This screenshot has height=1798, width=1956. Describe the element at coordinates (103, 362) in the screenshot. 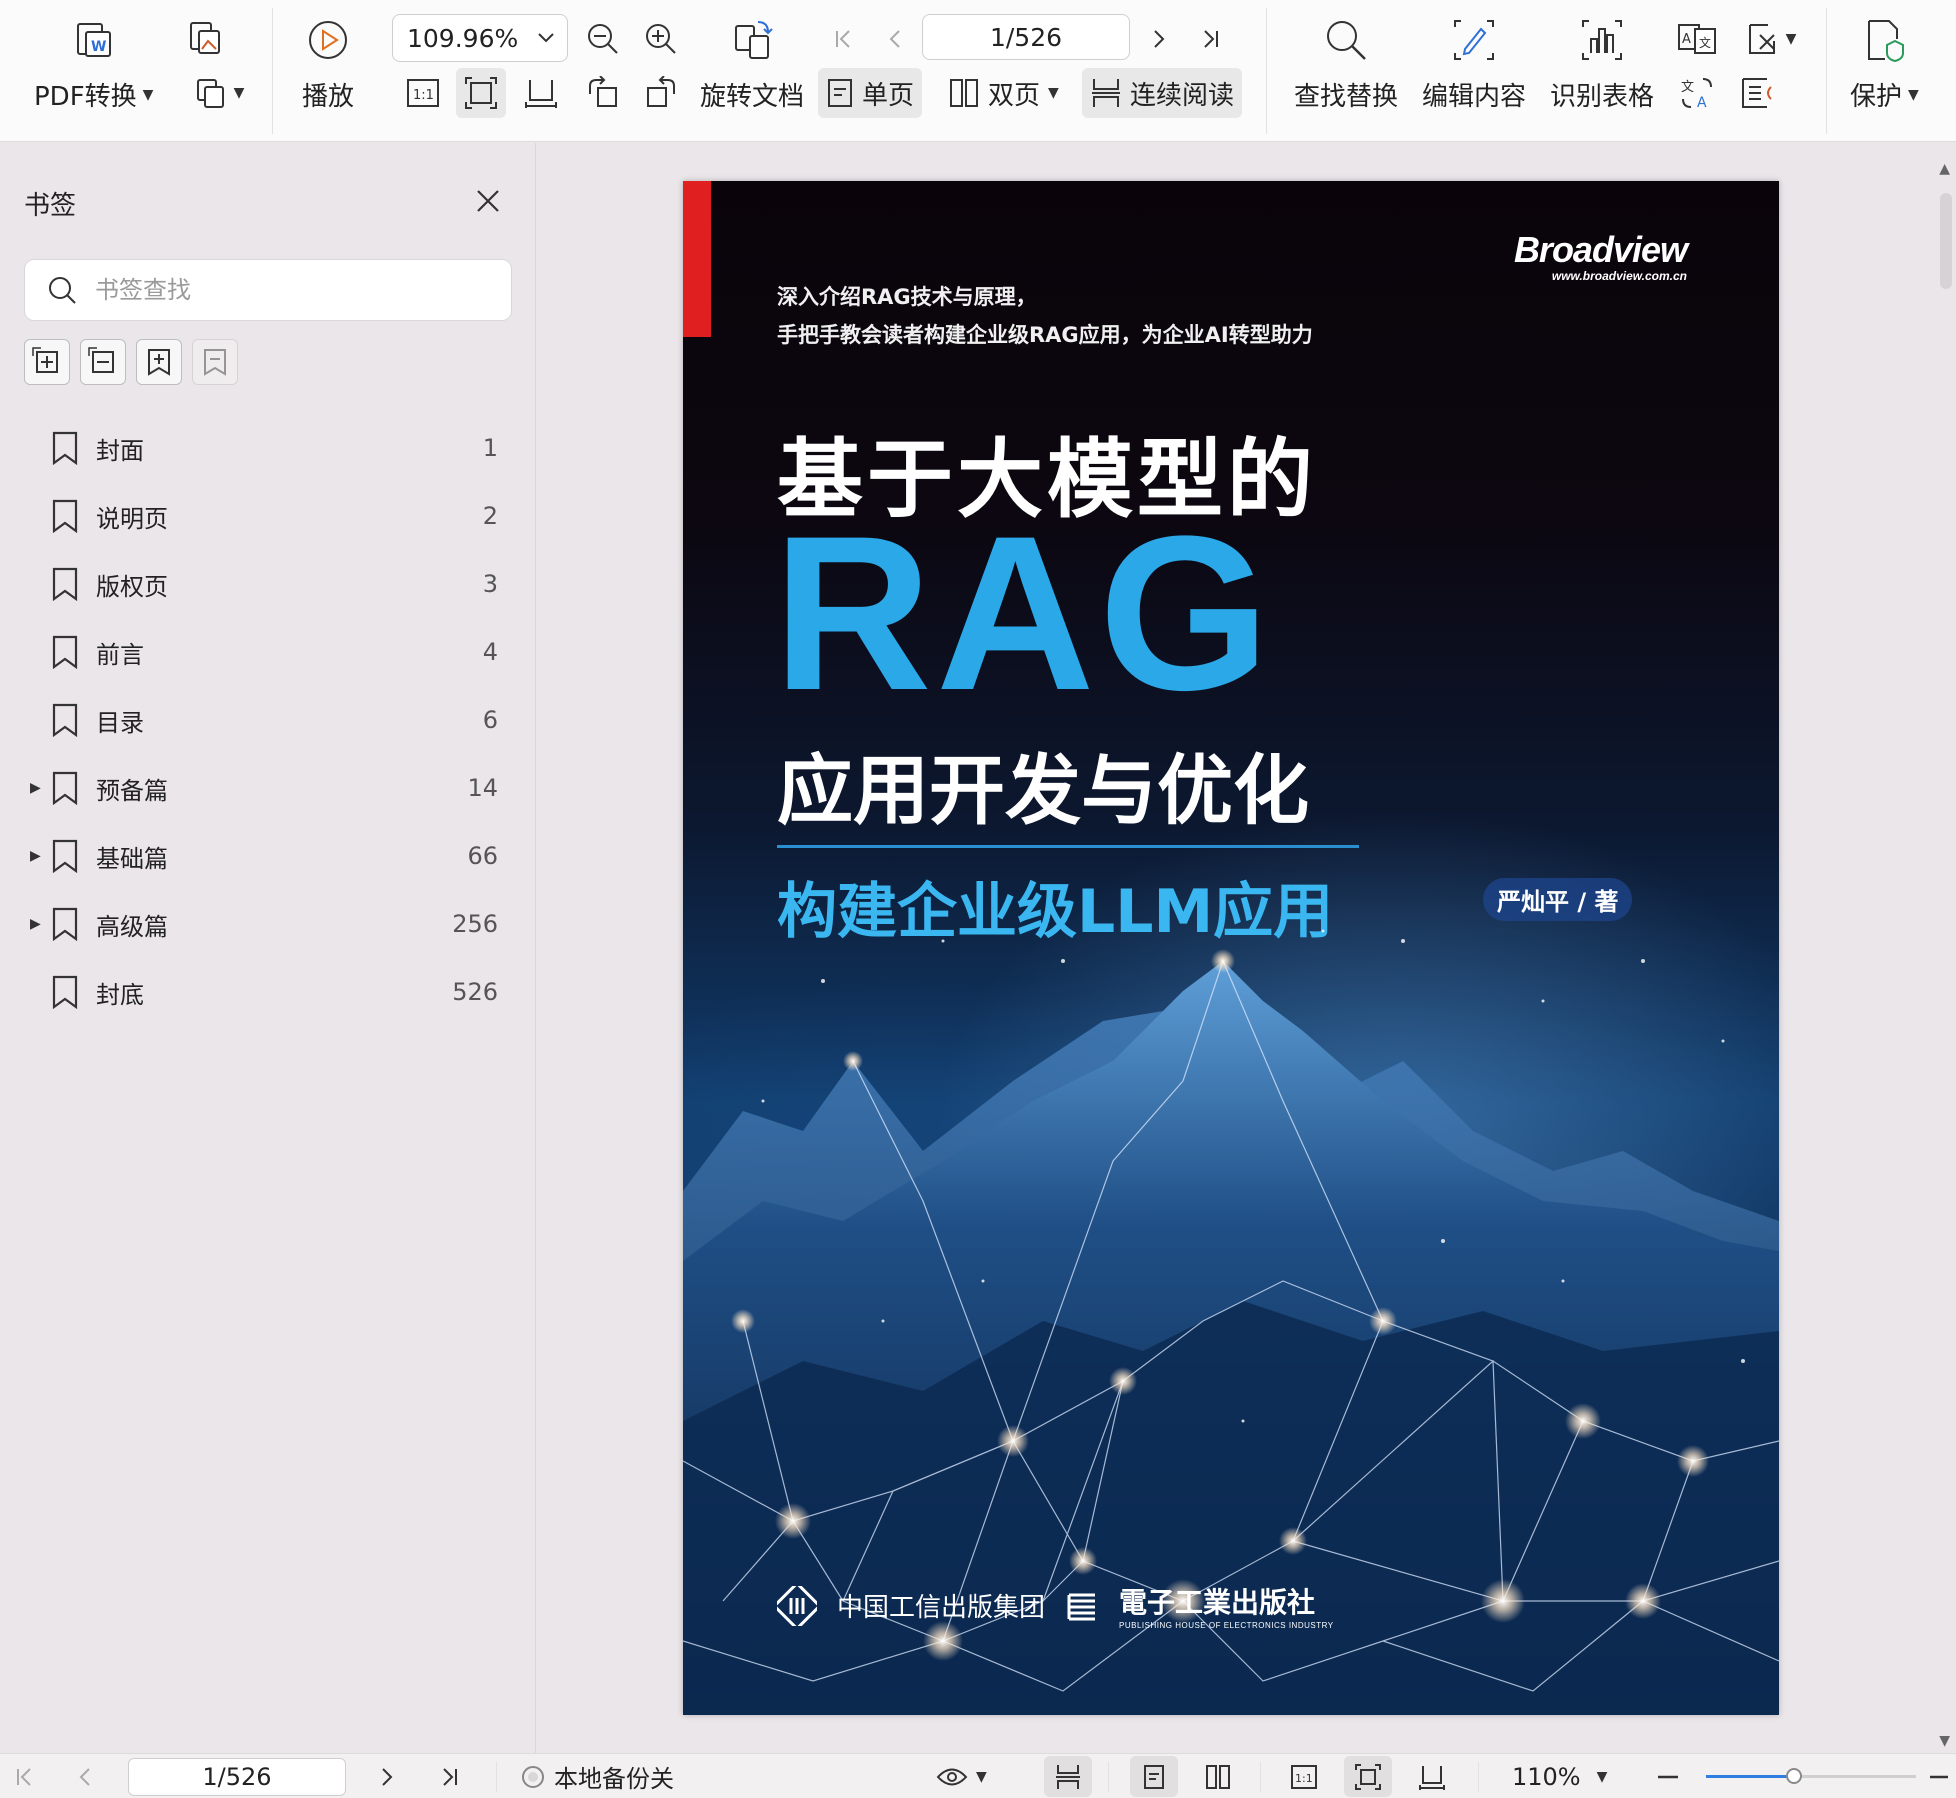

I see `collapse-all-button` at that location.